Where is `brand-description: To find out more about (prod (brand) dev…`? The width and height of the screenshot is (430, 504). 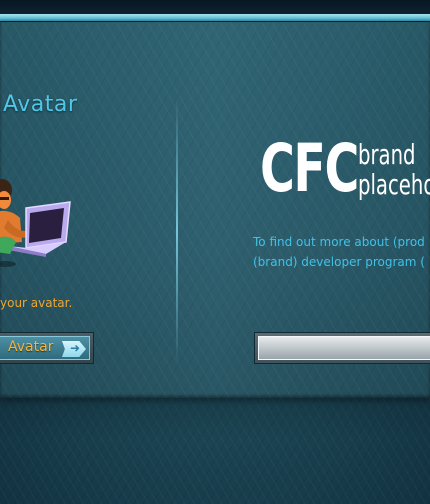 brand-description: To find out more about (prod (brand) dev… is located at coordinates (339, 252).